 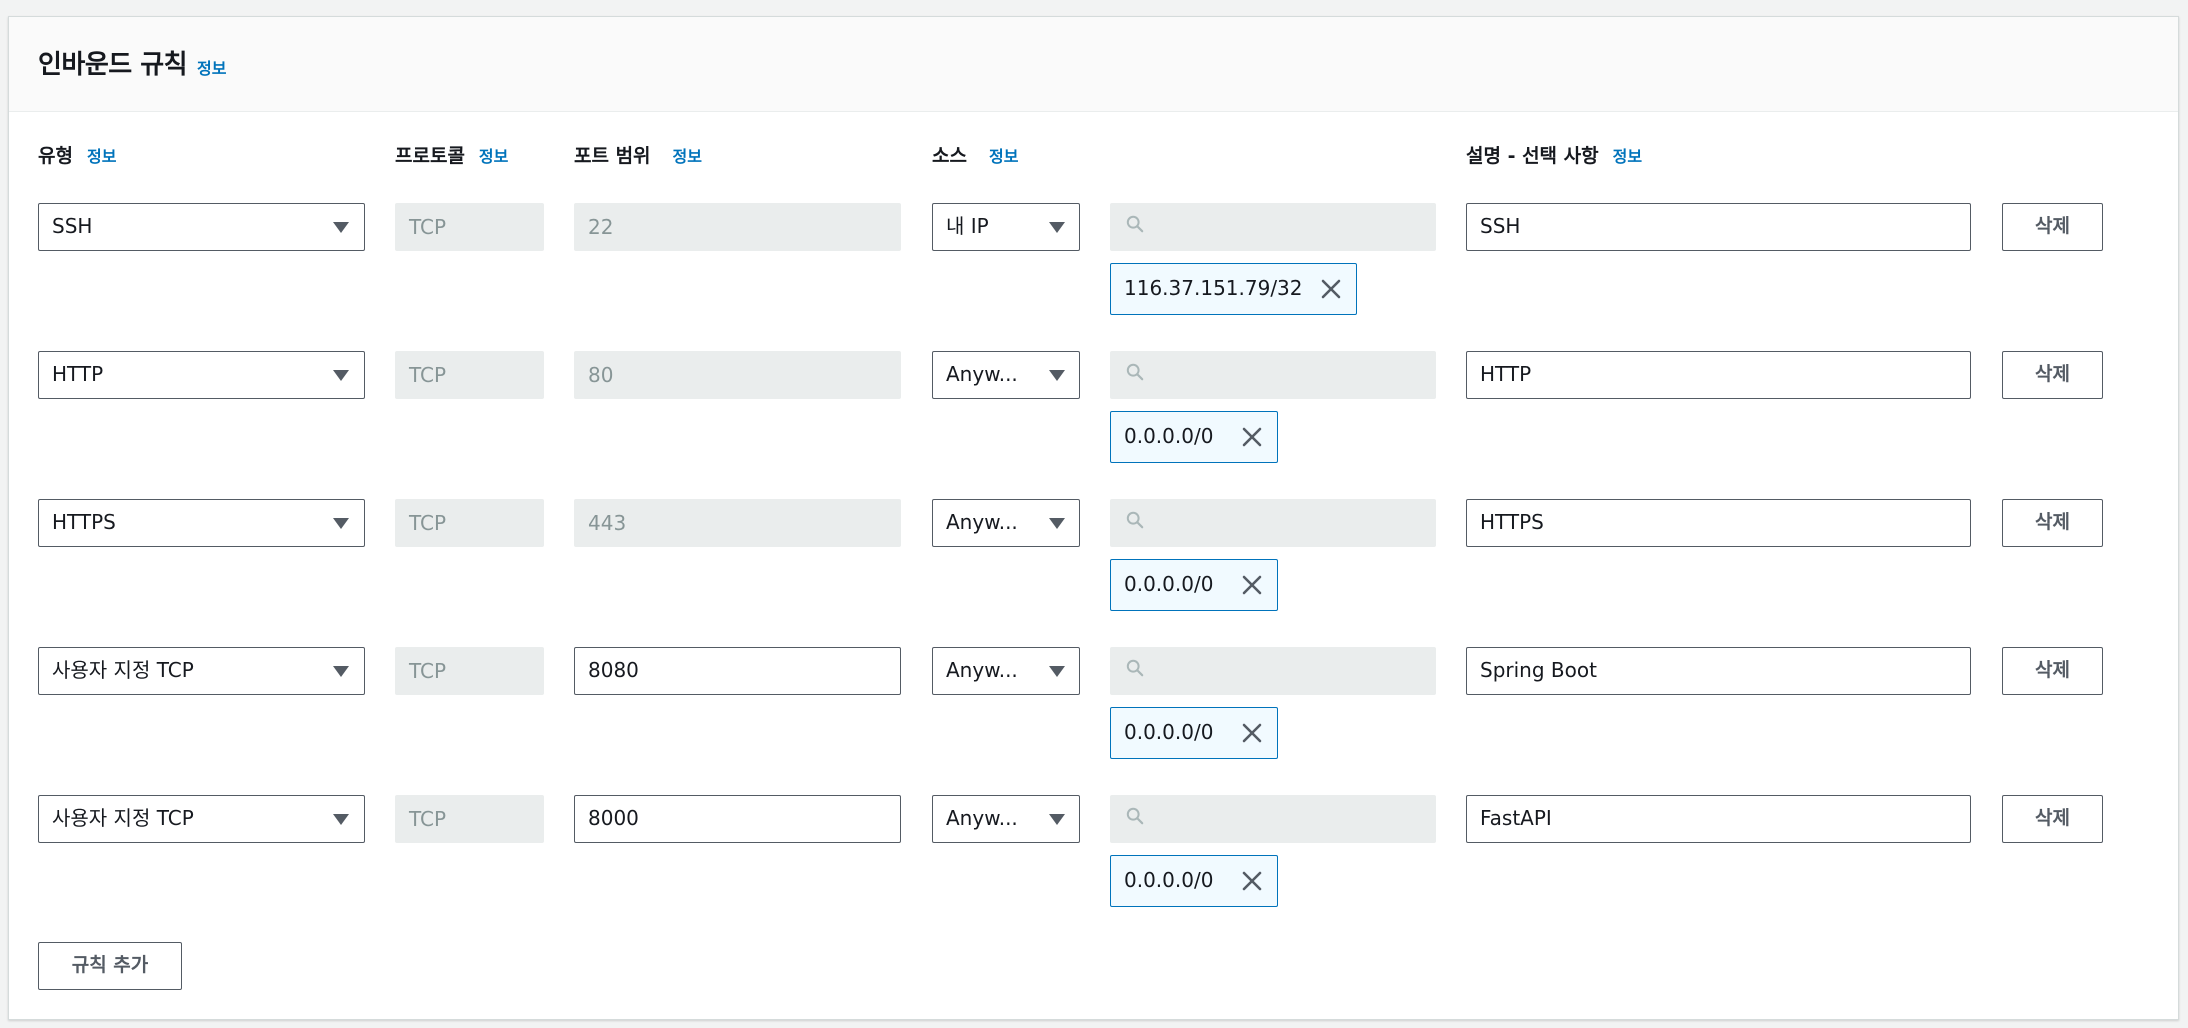 What do you see at coordinates (1169, 880) in the screenshot?
I see `cidr-token-label: 0.0.0.0/0` at bounding box center [1169, 880].